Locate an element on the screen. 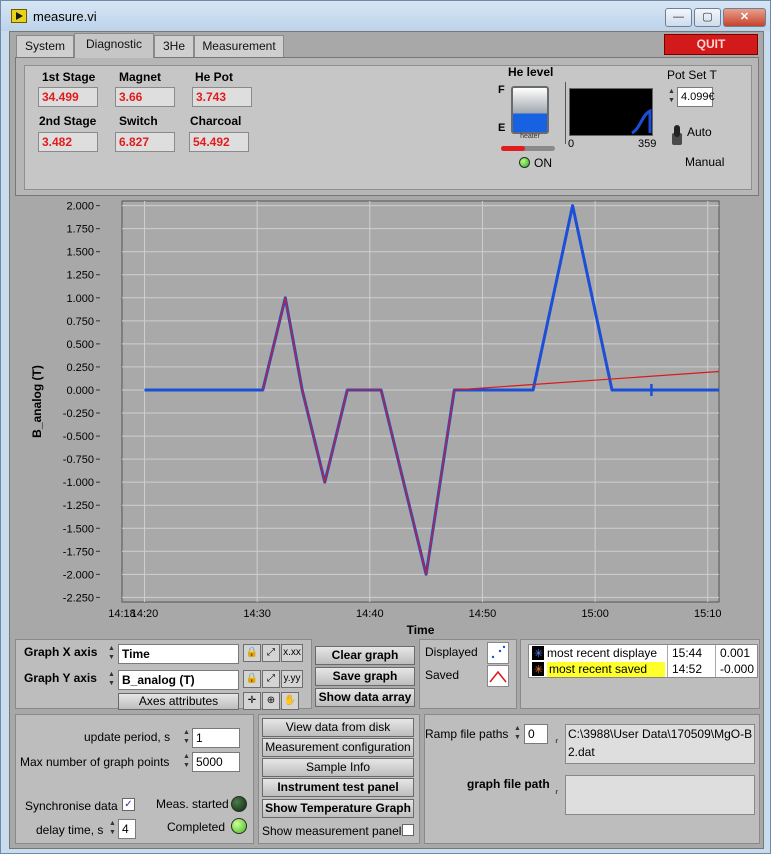 The width and height of the screenshot is (771, 854). update-period-stepper: ▲ ▼ is located at coordinates (186, 738).